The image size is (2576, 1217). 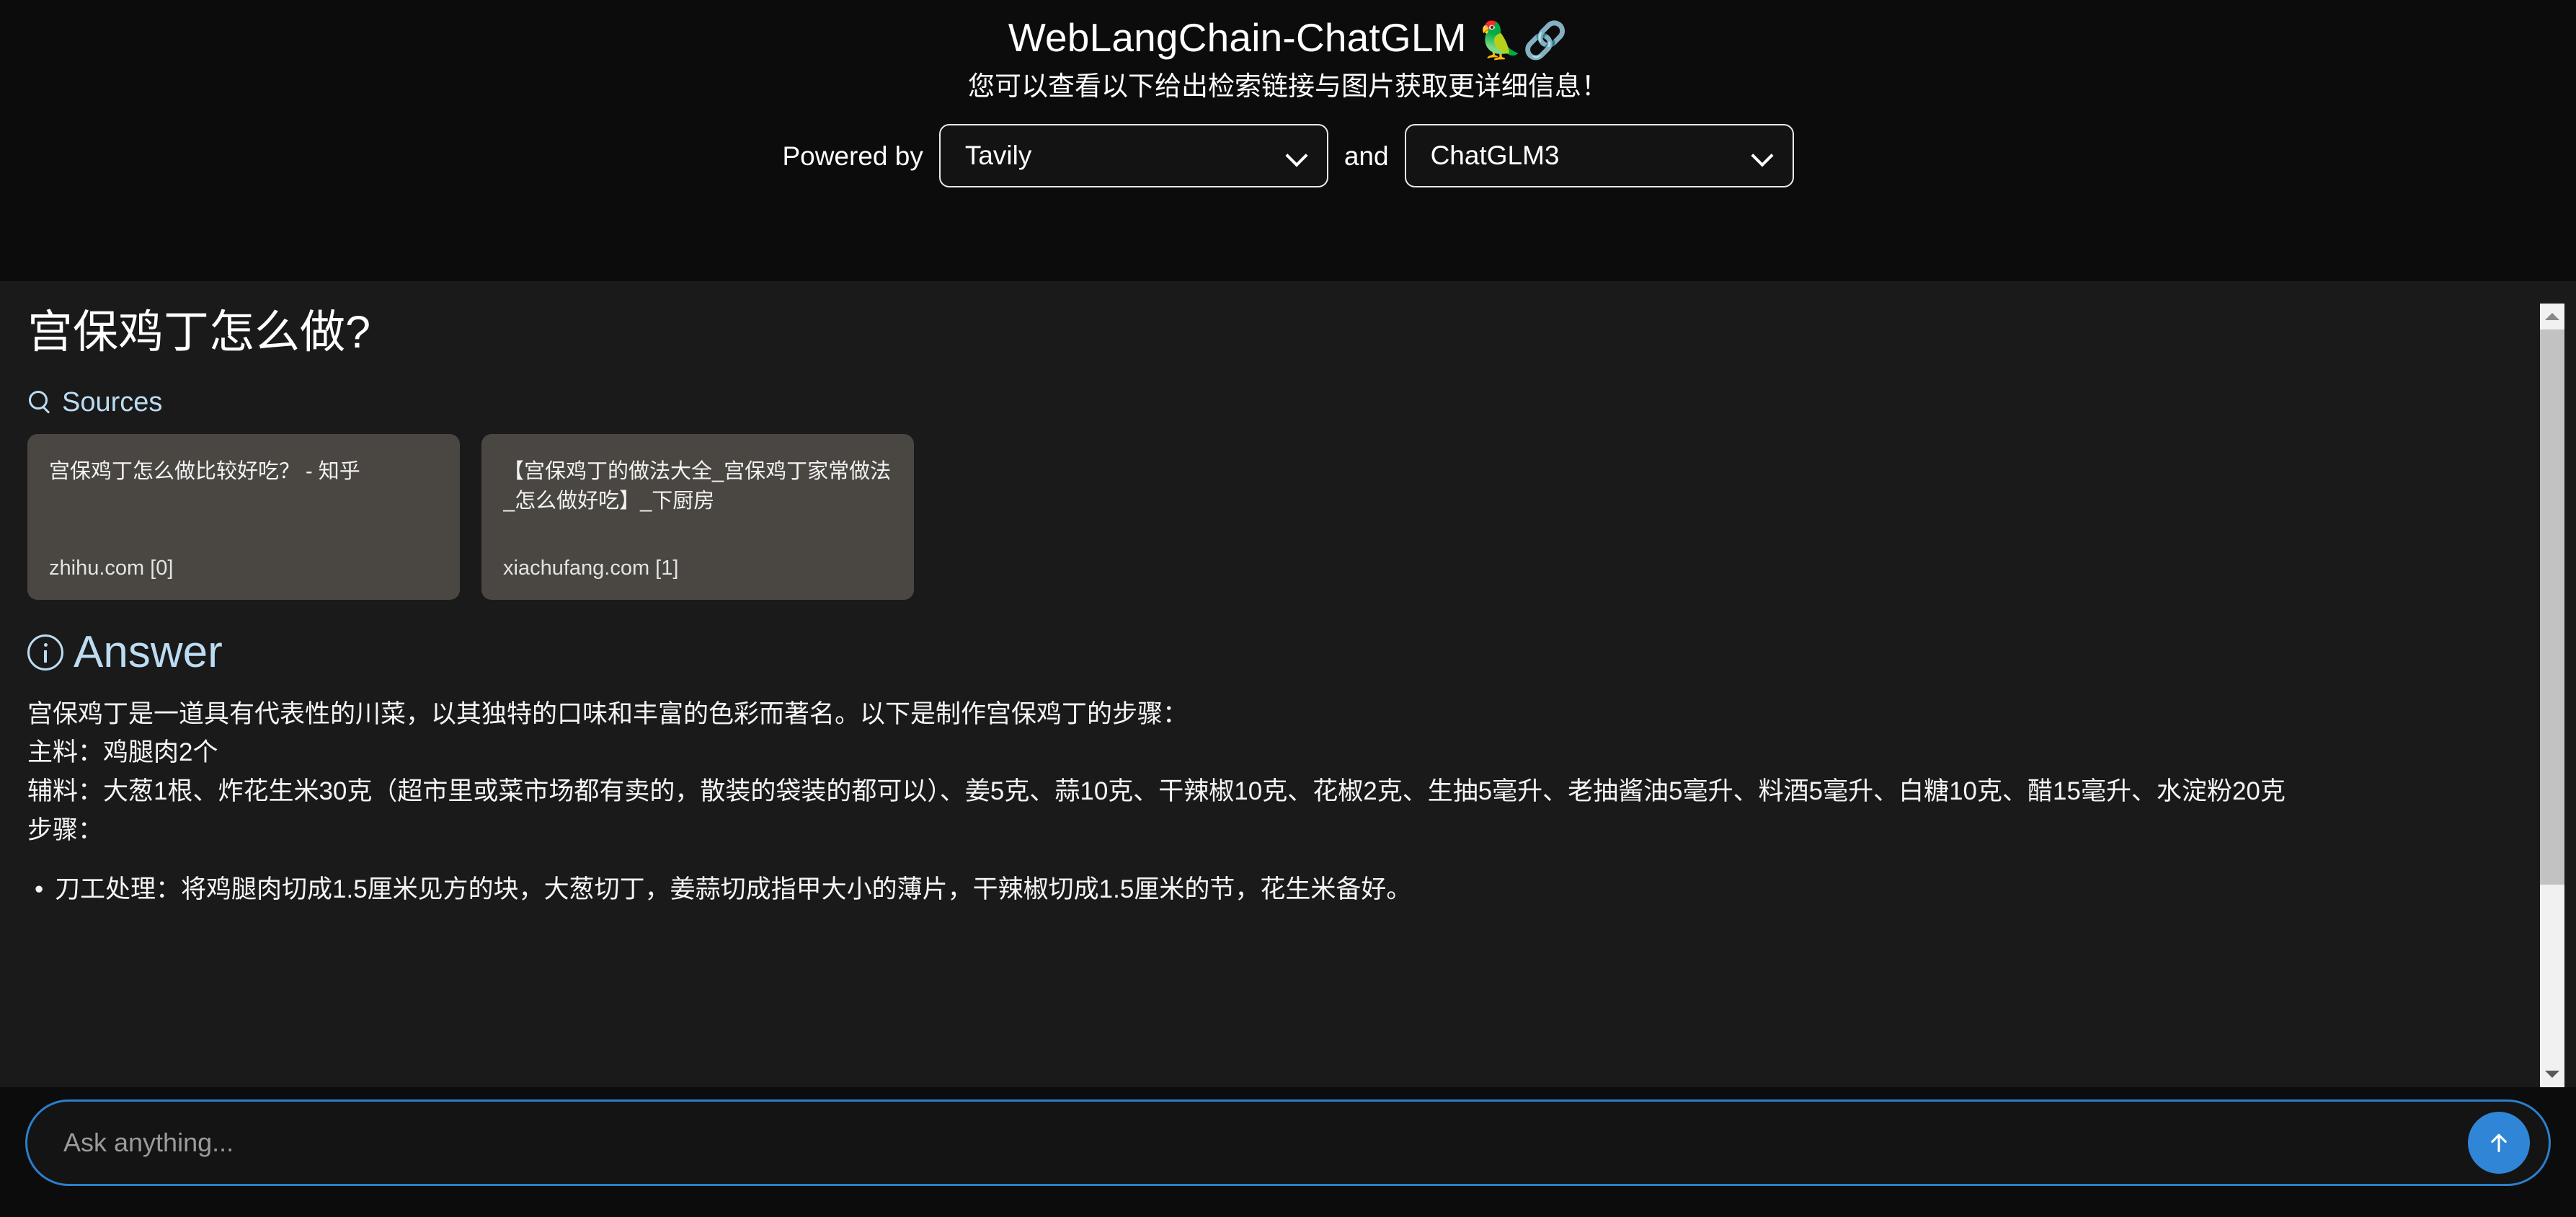 I want to click on source-domain: zhihu.com [0], so click(x=111, y=568).